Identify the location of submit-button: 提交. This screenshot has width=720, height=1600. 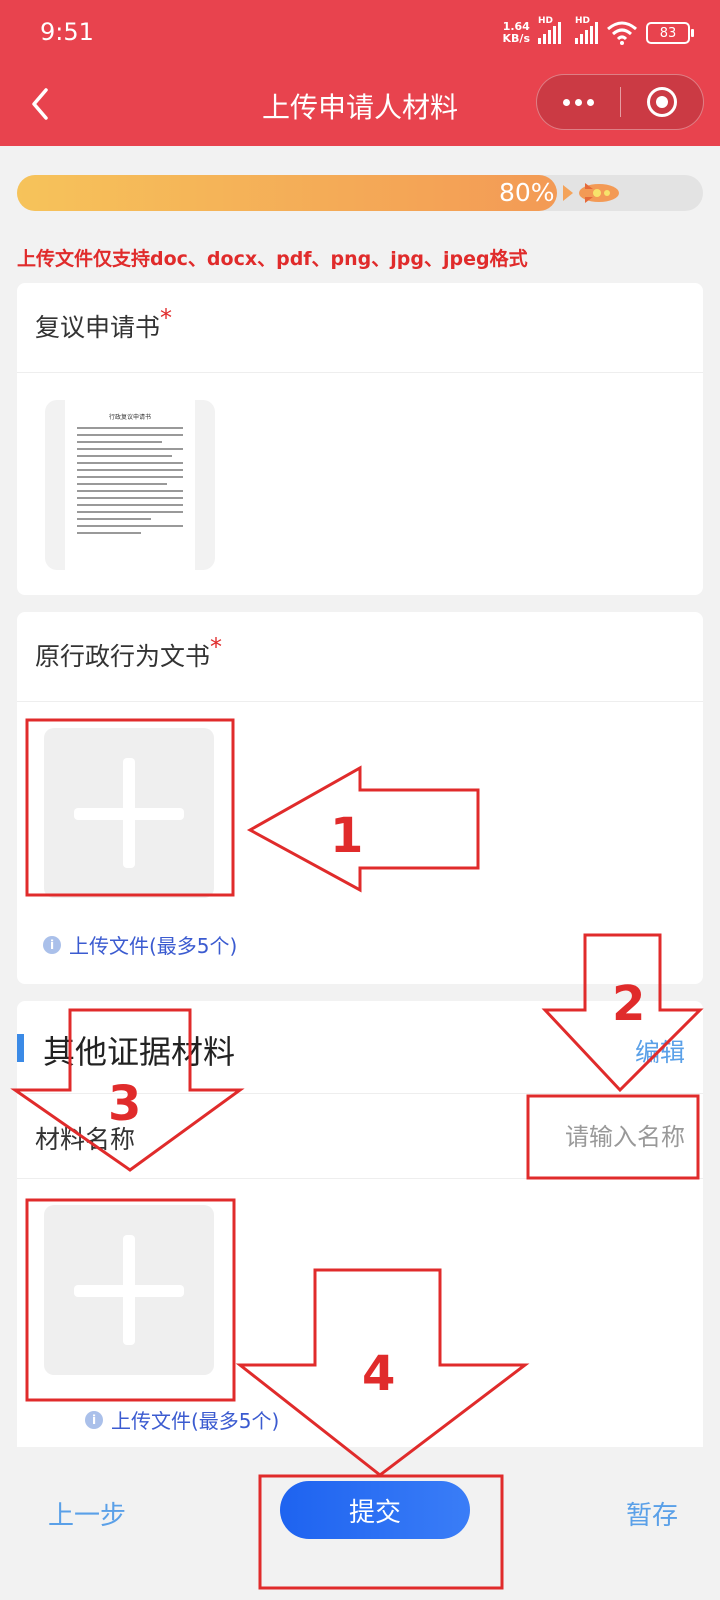
(375, 1510).